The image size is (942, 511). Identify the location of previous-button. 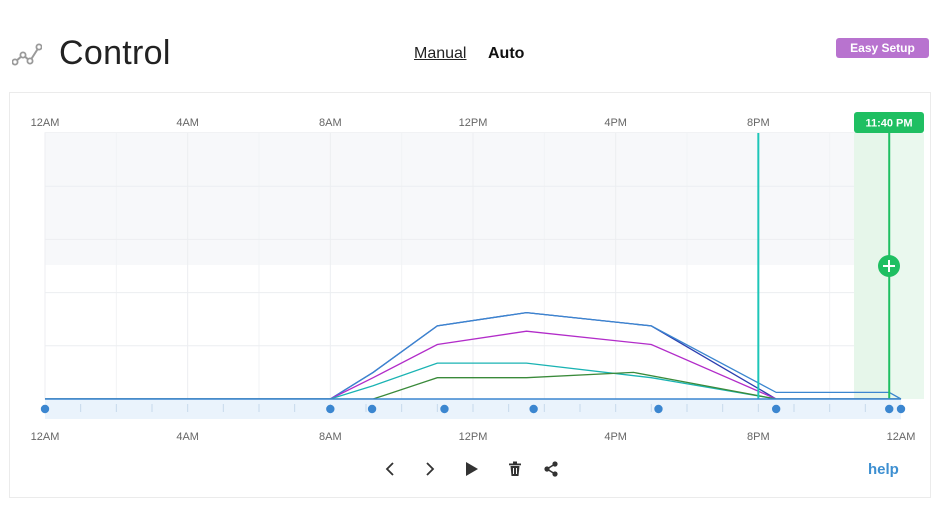
(390, 469).